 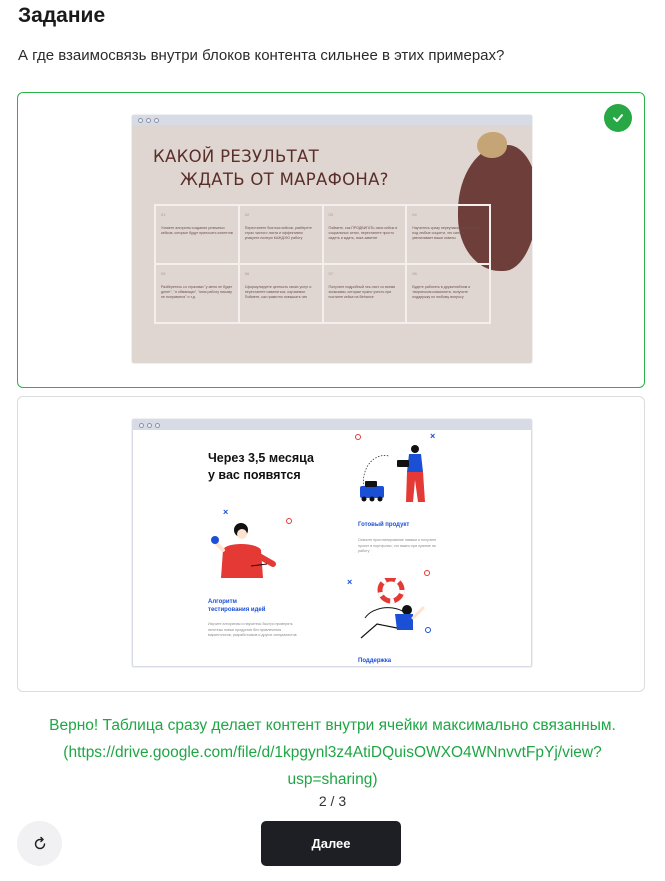 I want to click on page-title: Задание, so click(x=62, y=15).